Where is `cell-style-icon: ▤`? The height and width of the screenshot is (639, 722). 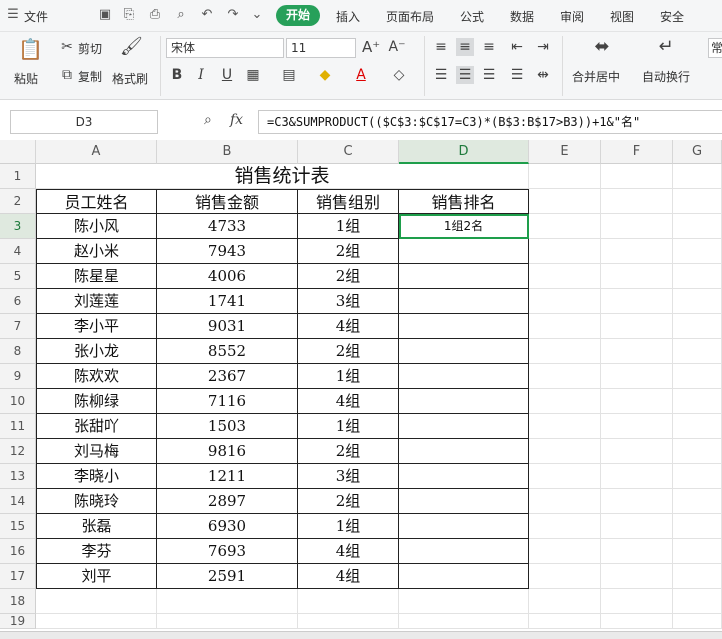 cell-style-icon: ▤ is located at coordinates (289, 75).